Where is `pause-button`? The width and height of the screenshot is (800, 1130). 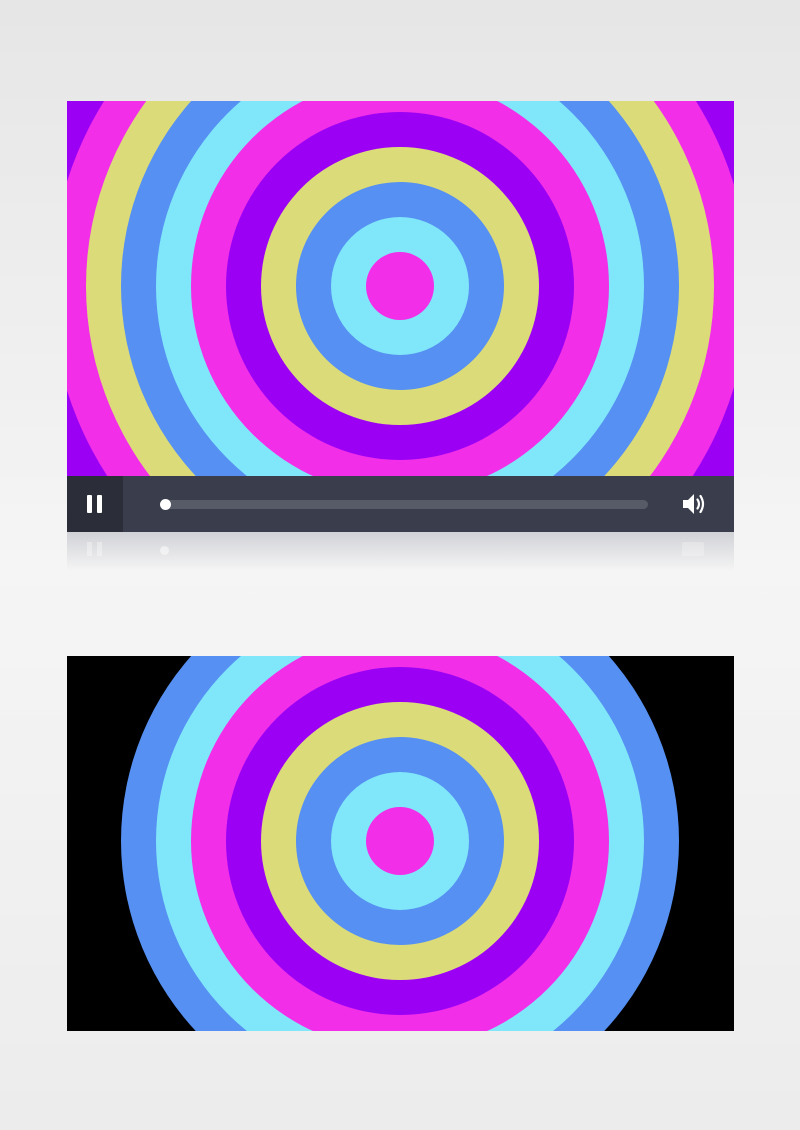
pause-button is located at coordinates (95, 504).